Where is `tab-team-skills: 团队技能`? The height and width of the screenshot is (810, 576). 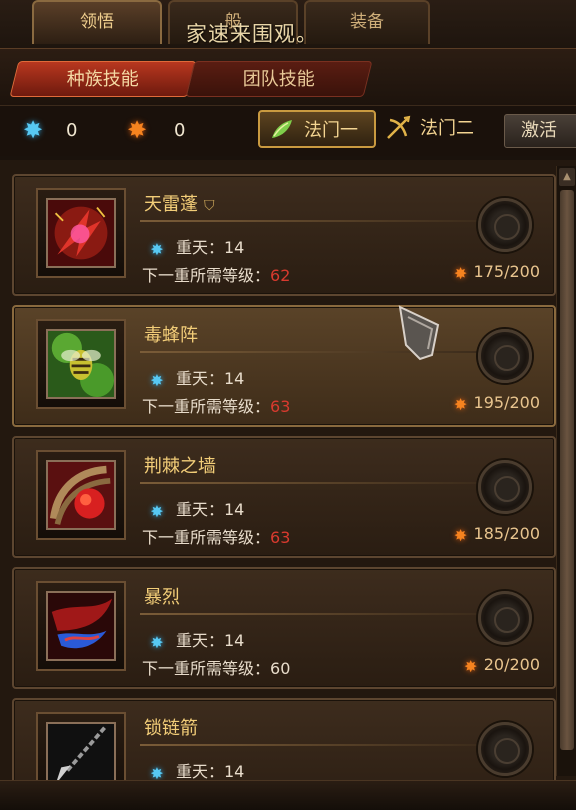
tab-team-skills: 团队技能 is located at coordinates (279, 79).